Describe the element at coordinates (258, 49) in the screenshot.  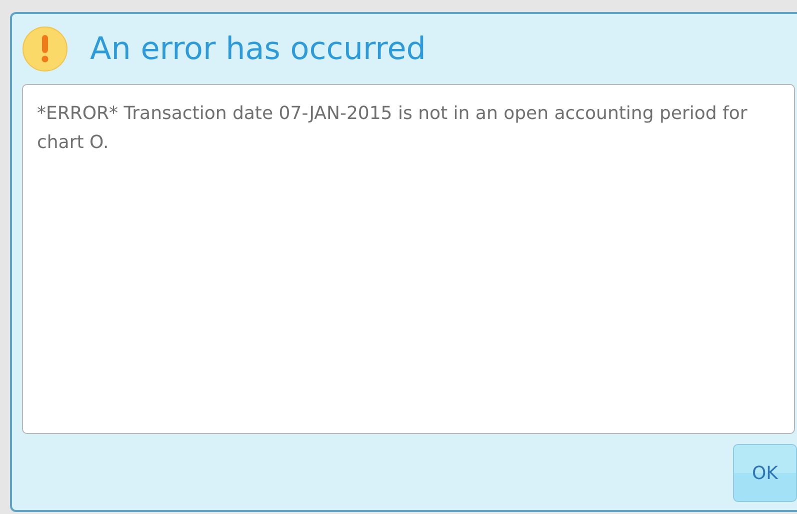
I see `dialog-title: An error has occurred` at that location.